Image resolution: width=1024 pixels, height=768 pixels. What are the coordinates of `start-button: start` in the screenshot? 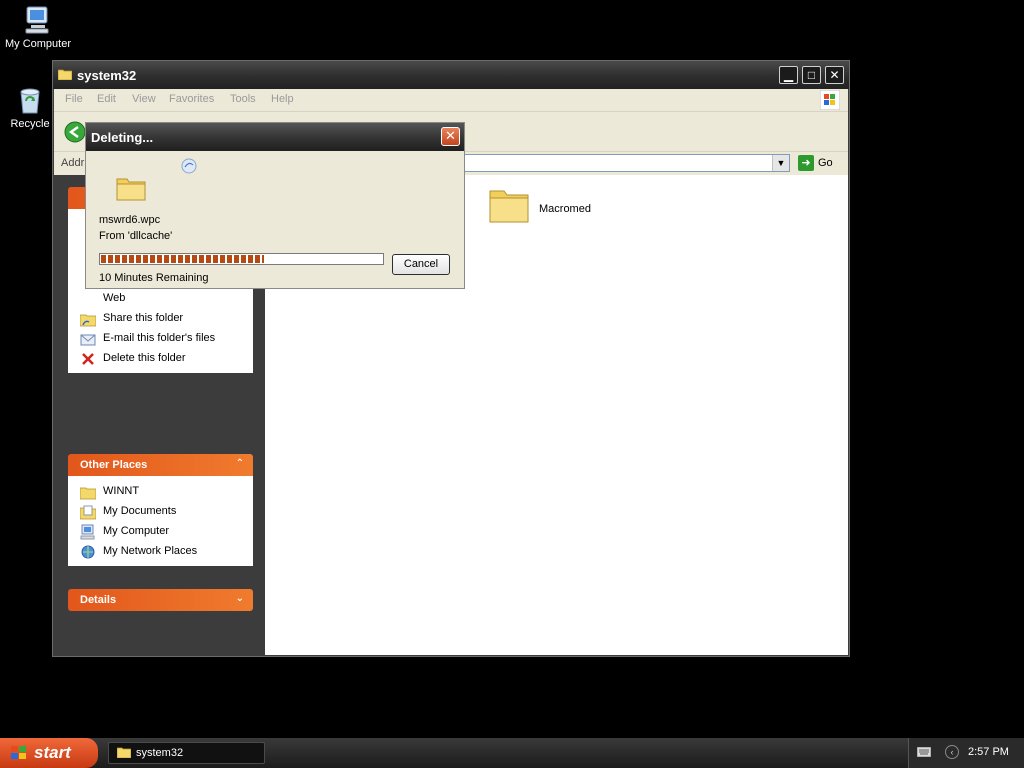 It's located at (49, 753).